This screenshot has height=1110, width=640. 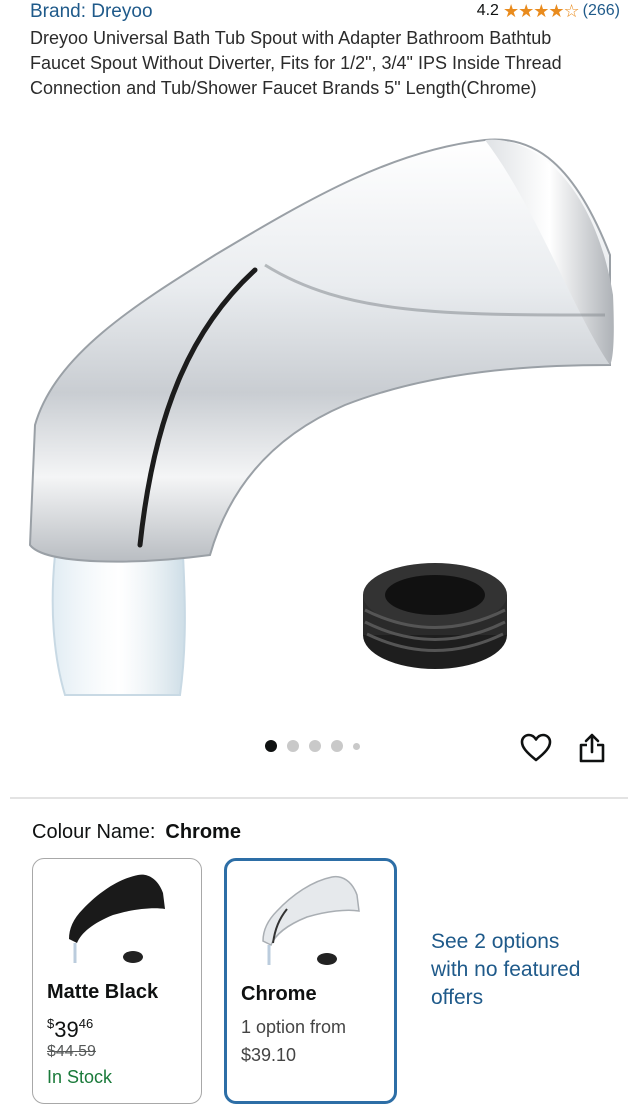 What do you see at coordinates (601, 11) in the screenshot?
I see `review-count-link: (266)` at bounding box center [601, 11].